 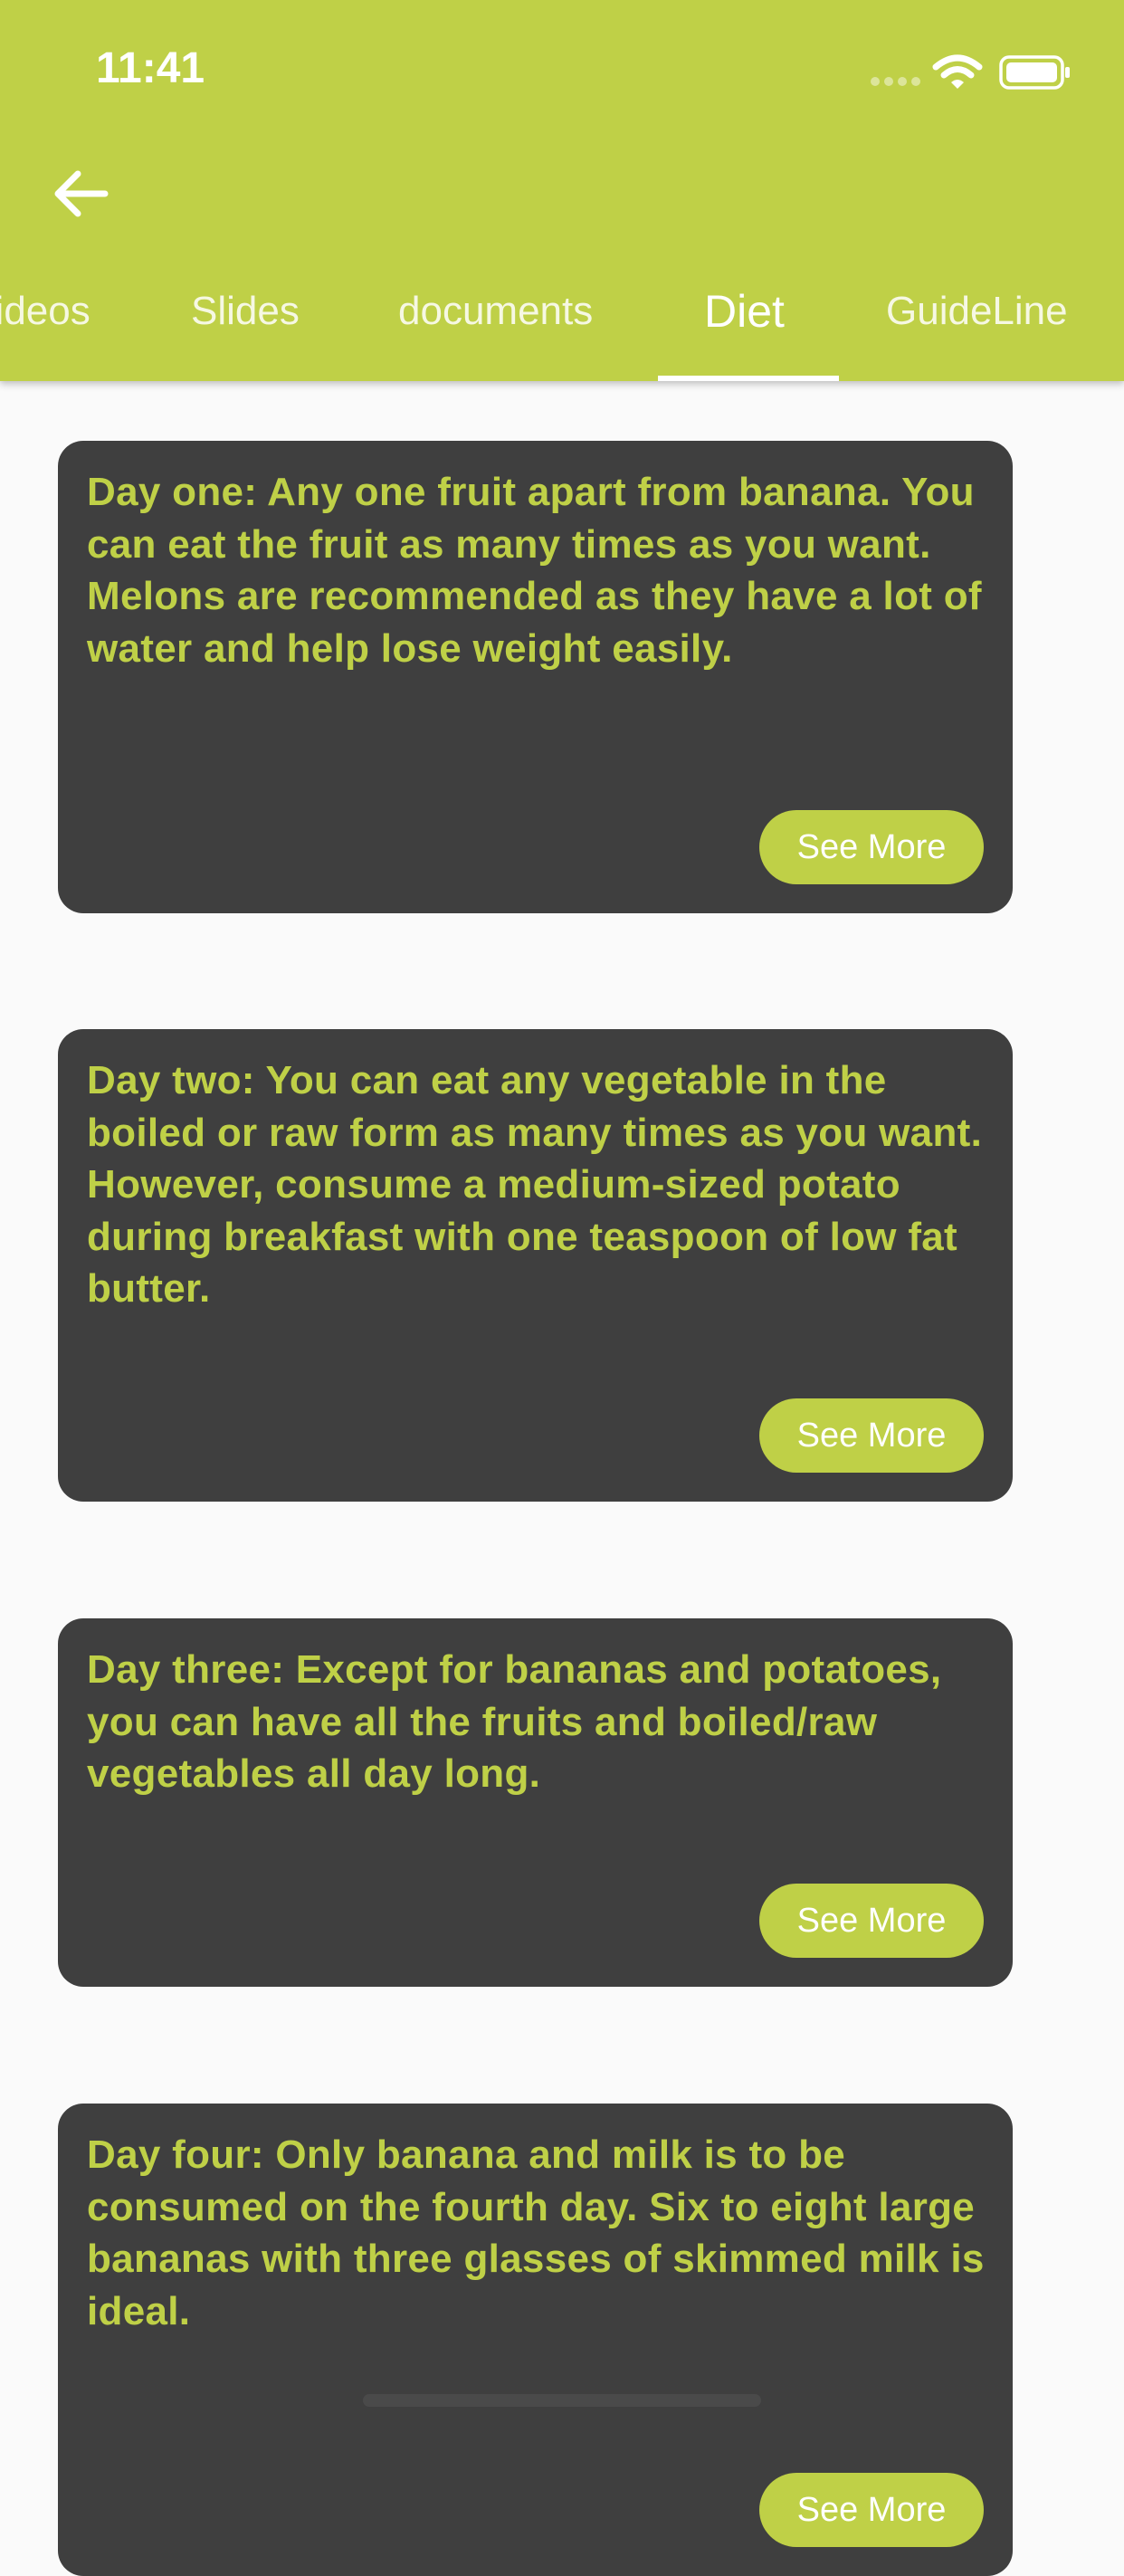 What do you see at coordinates (748, 379) in the screenshot?
I see `active-tab-indicator` at bounding box center [748, 379].